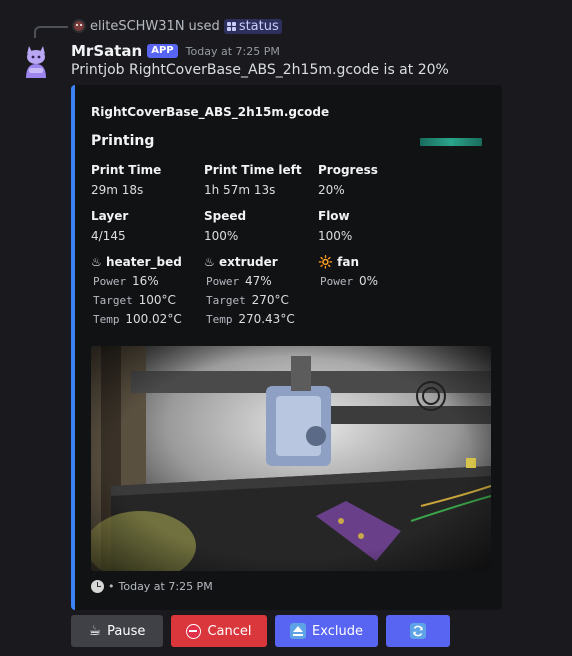  What do you see at coordinates (337, 631) in the screenshot?
I see `exclude-label: Exclude` at bounding box center [337, 631].